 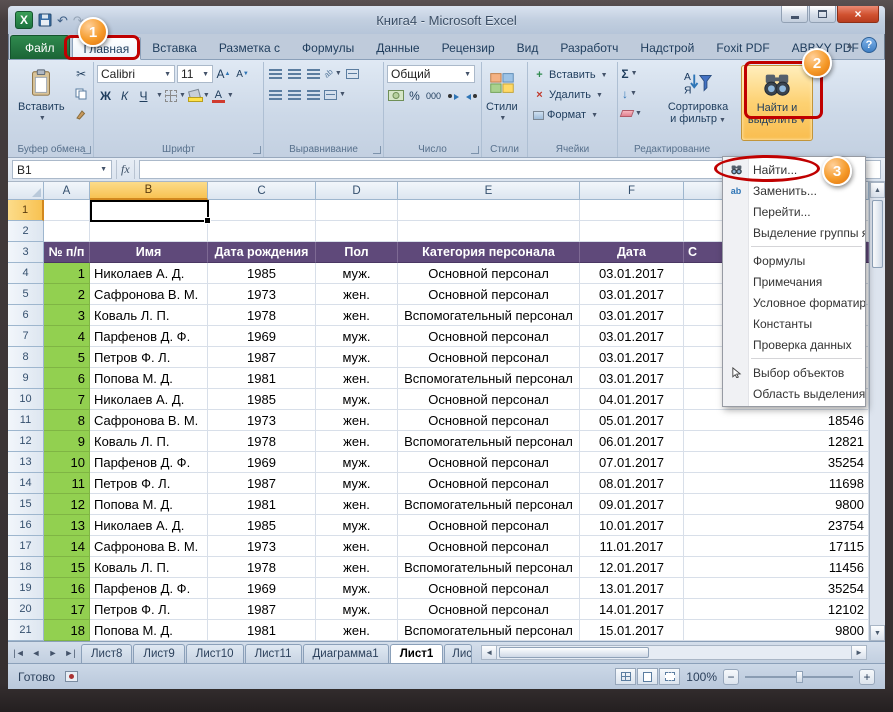 What do you see at coordinates (489, 609) in the screenshot?
I see `cell-E20: Основной персонал` at bounding box center [489, 609].